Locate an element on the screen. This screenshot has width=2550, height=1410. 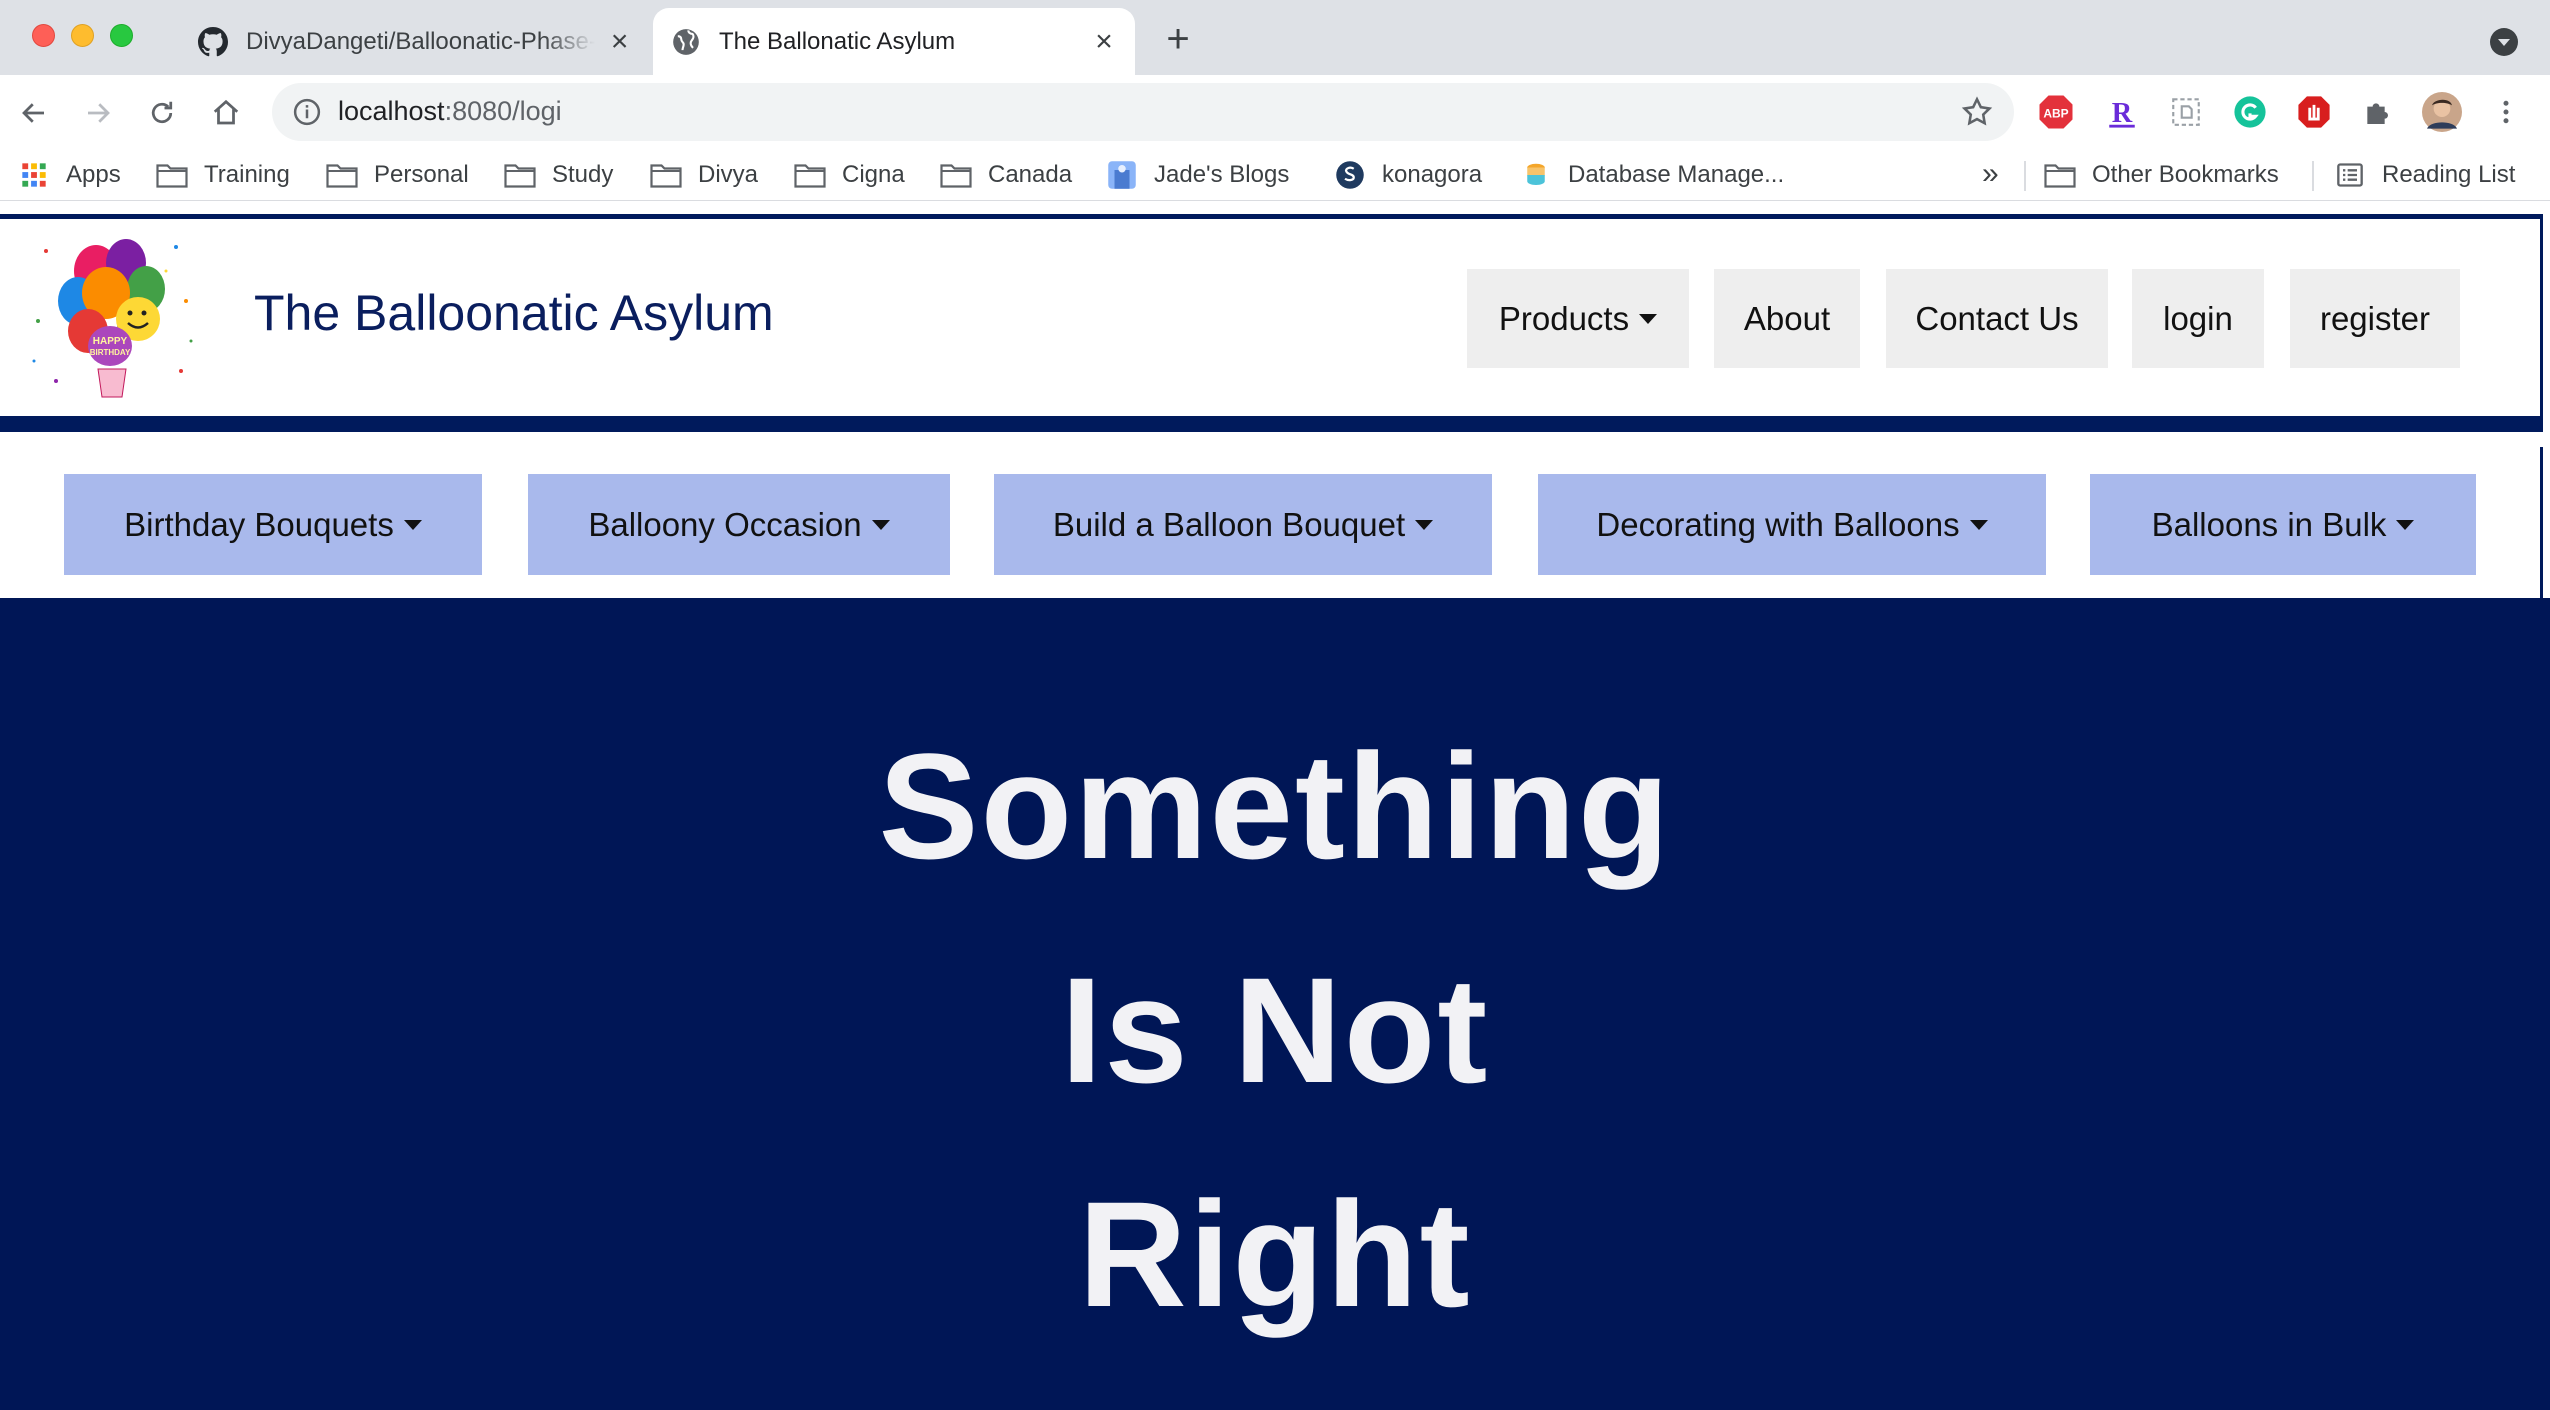
category-label: Balloony Occasion is located at coordinates (725, 524).